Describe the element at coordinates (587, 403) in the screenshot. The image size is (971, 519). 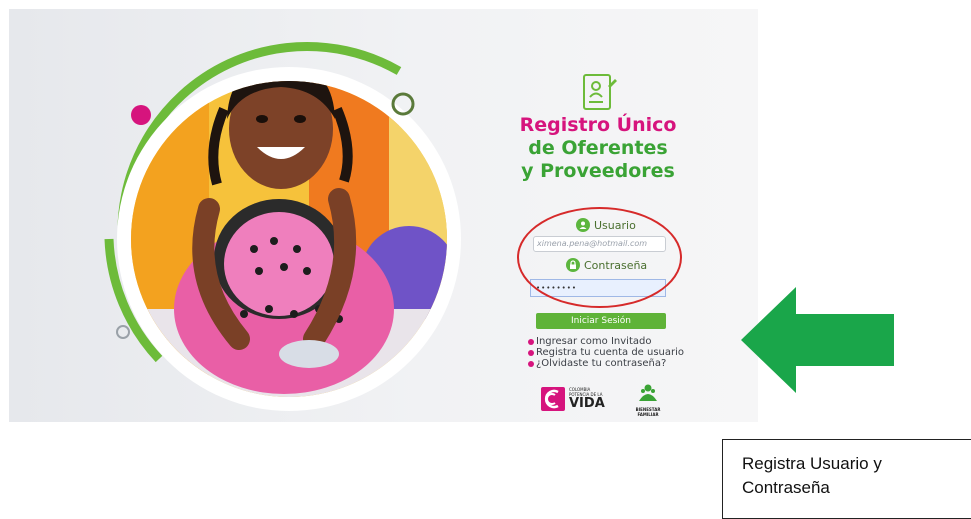
I see `colombia-text-3: VIDA` at that location.